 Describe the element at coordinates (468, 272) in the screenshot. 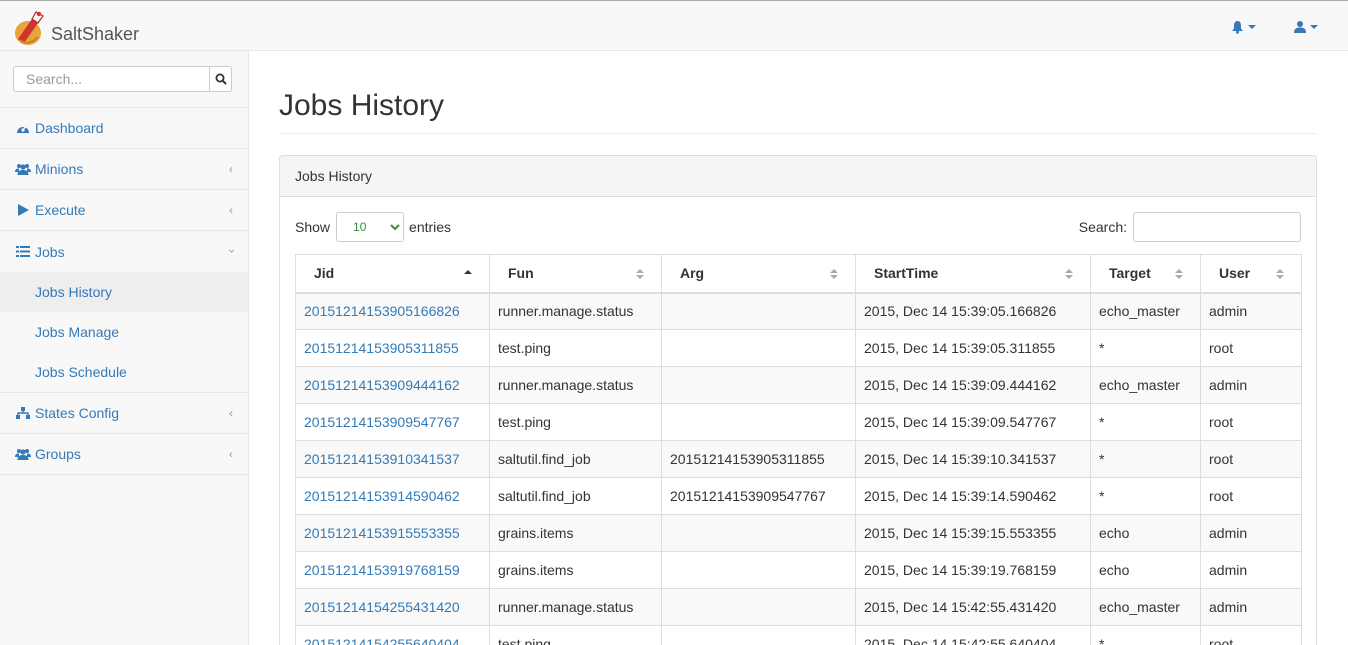

I see `sort-ascending-icon` at that location.